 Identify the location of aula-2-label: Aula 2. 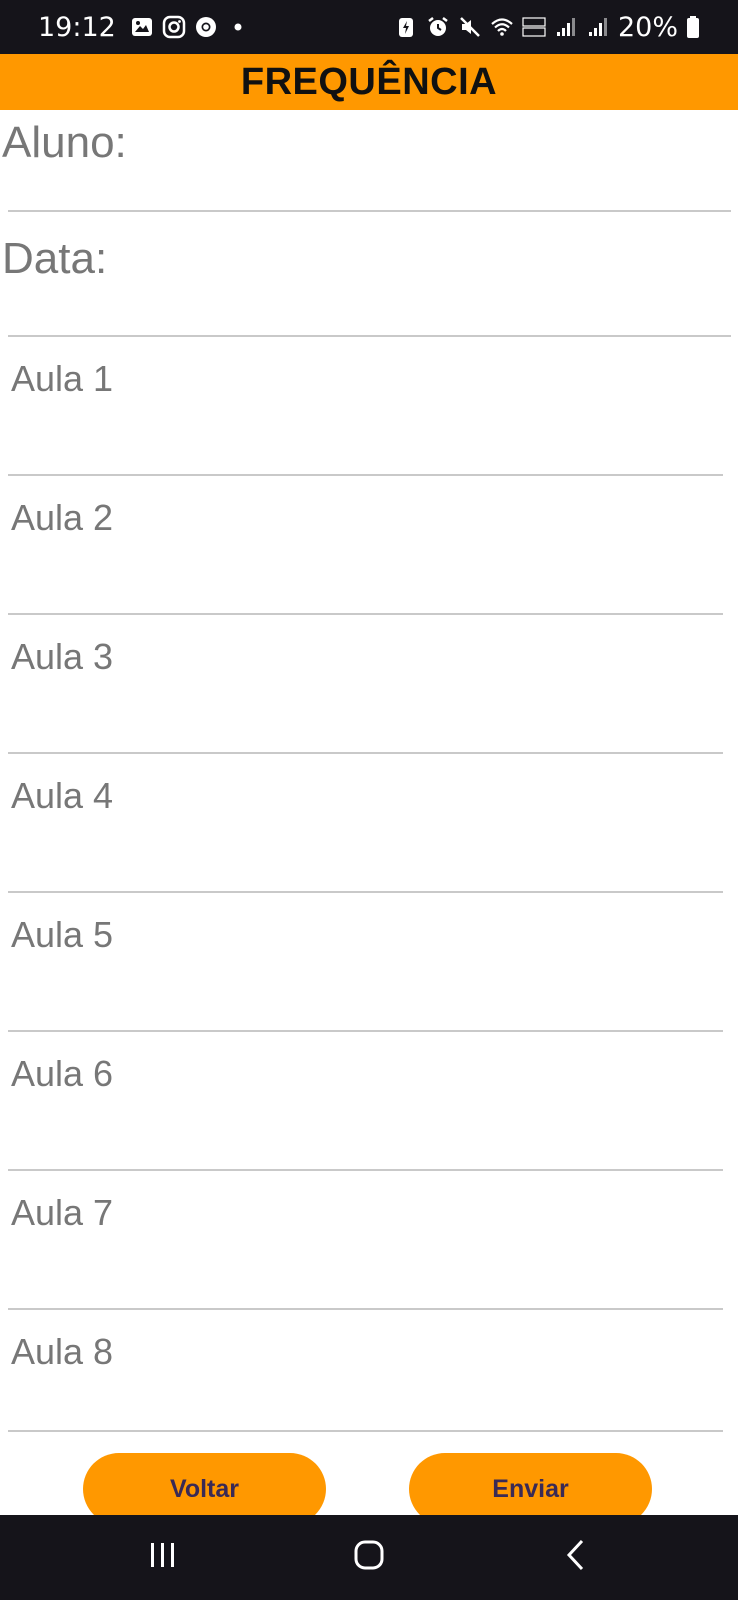
(62, 517).